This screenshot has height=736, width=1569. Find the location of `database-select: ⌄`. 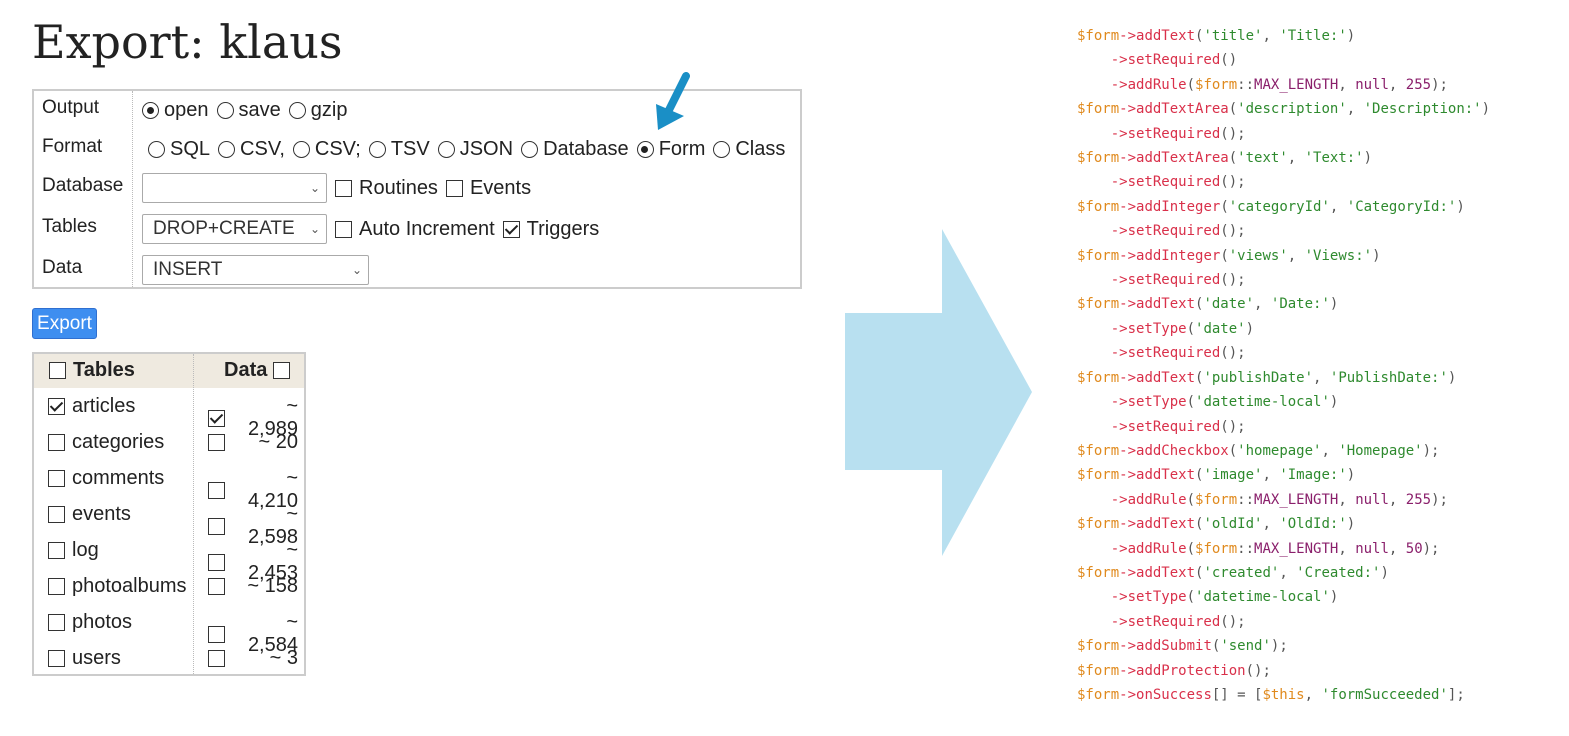

database-select: ⌄ is located at coordinates (234, 188).